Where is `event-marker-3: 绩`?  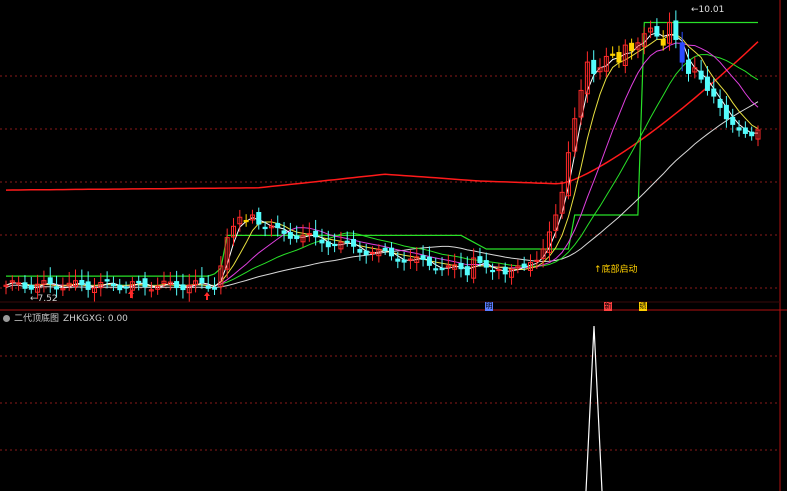 event-marker-3: 绩 is located at coordinates (643, 306).